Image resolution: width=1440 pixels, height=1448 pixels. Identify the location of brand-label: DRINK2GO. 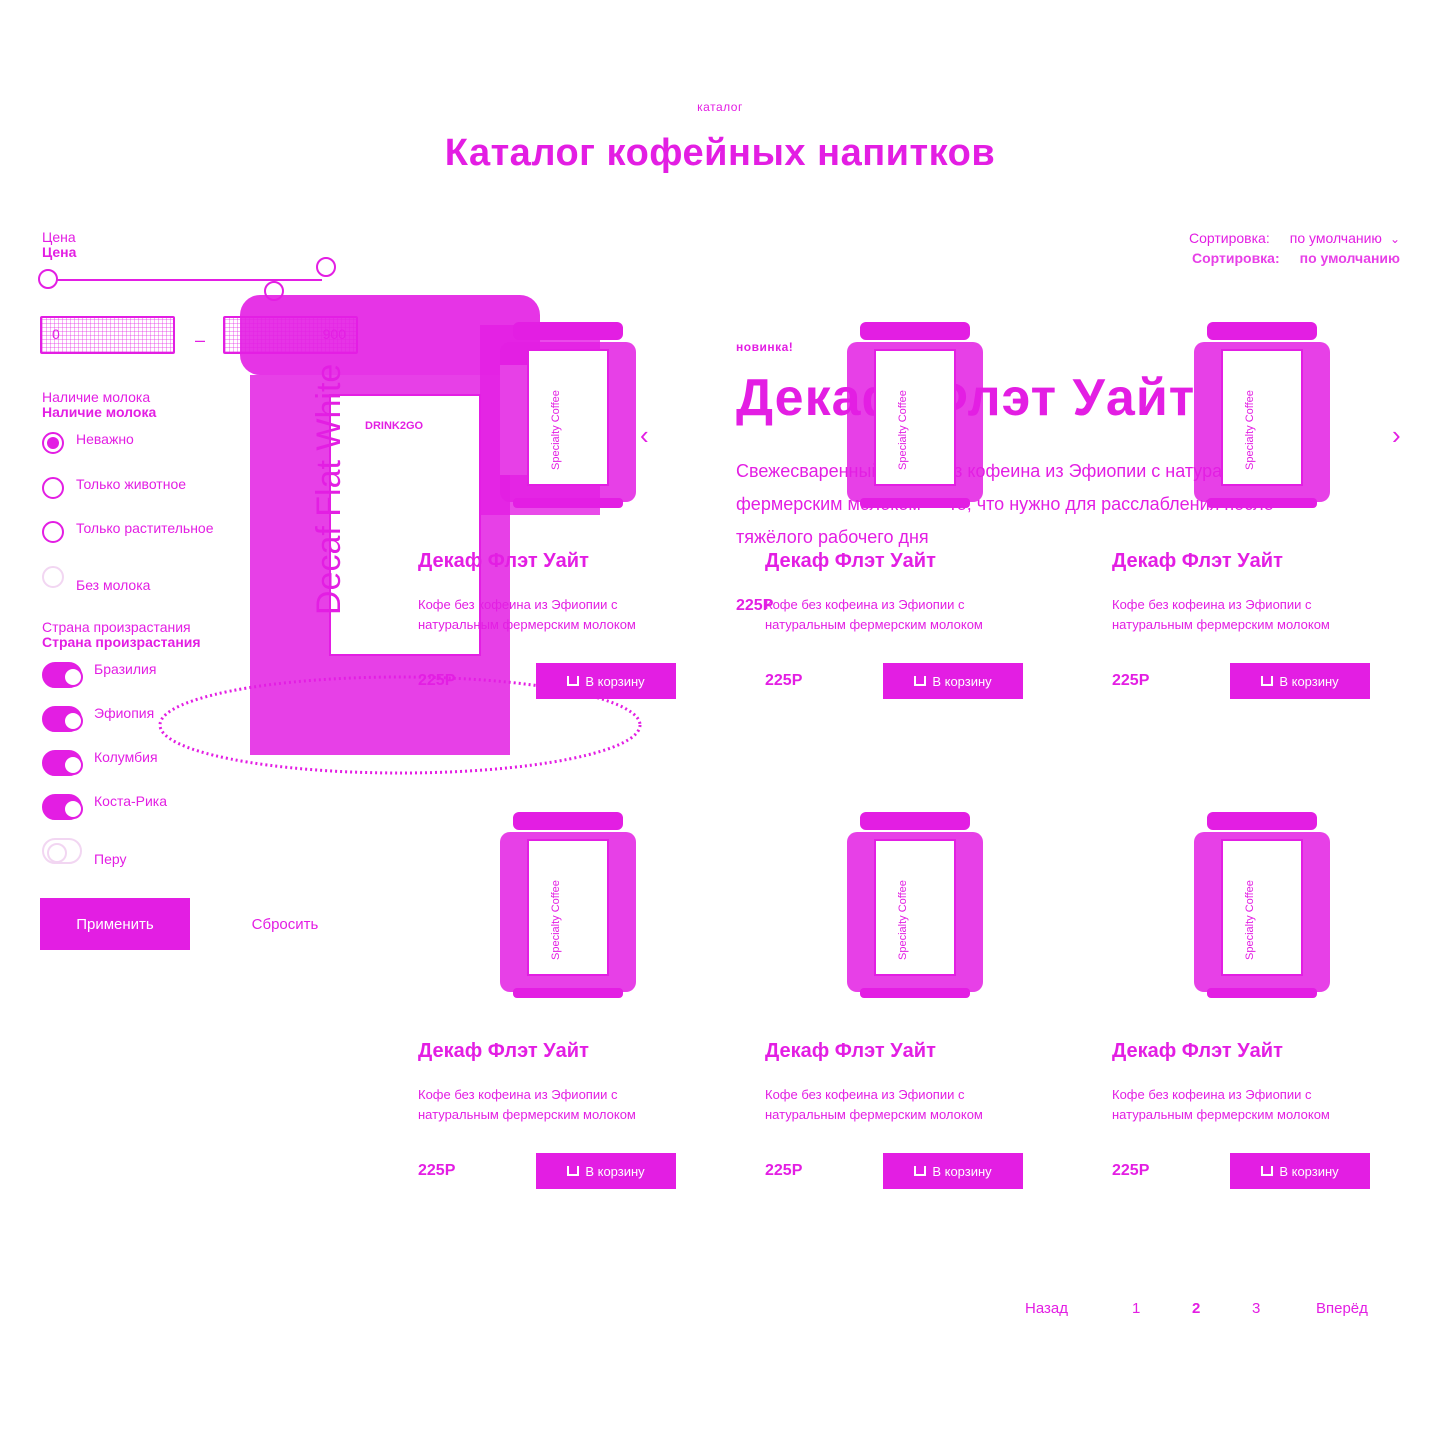
(394, 426).